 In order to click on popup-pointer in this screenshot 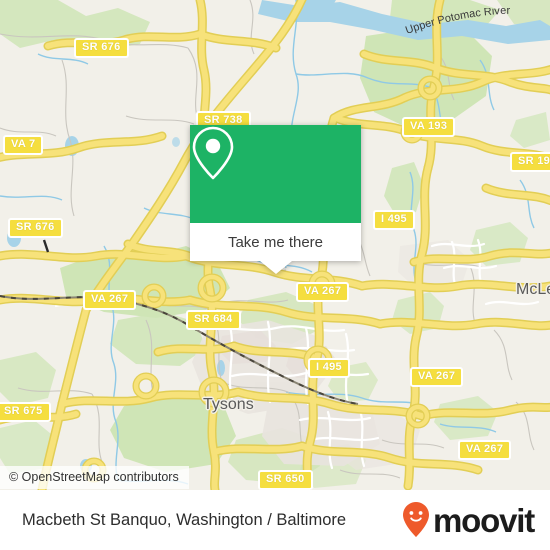, I will do `click(275, 267)`.